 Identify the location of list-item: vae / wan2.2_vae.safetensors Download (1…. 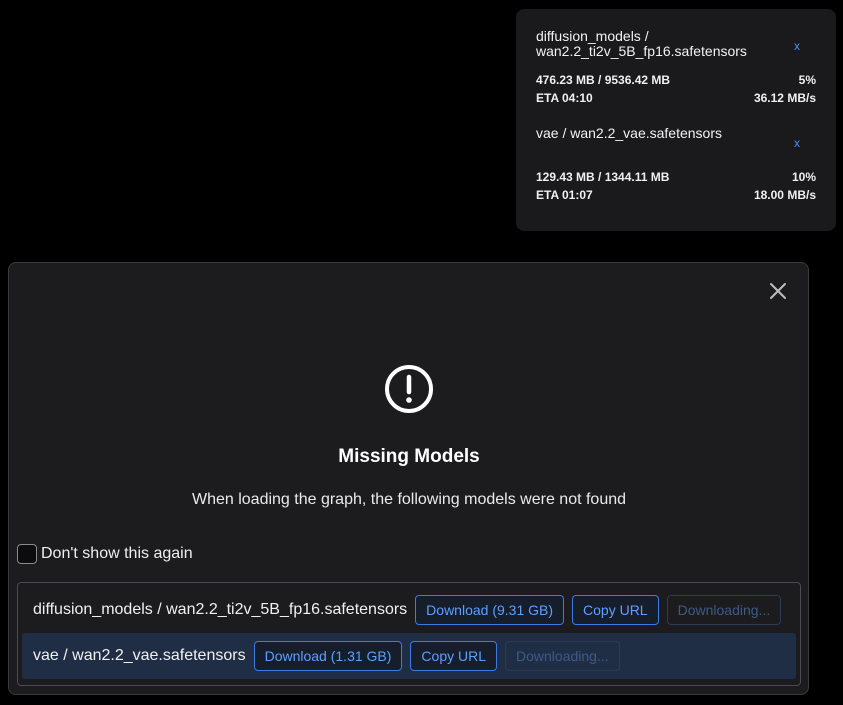
(409, 656).